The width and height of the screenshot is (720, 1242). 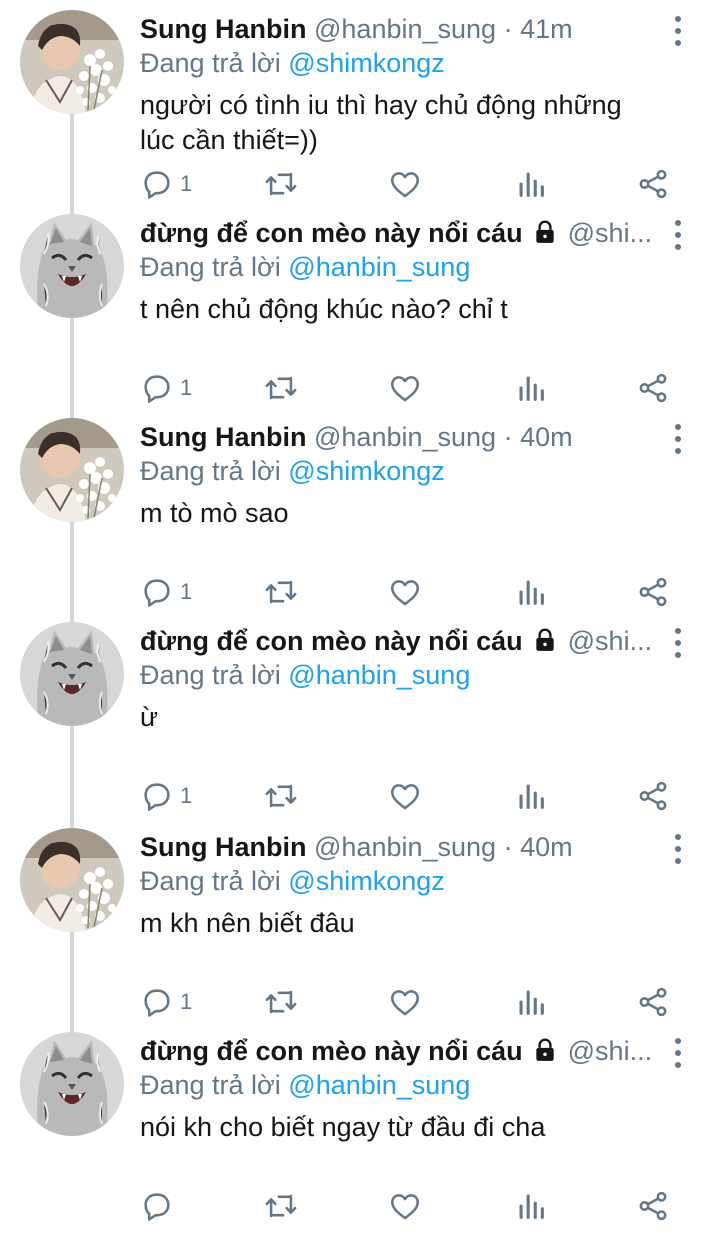 I want to click on tweet-actions, so click(x=410, y=1206).